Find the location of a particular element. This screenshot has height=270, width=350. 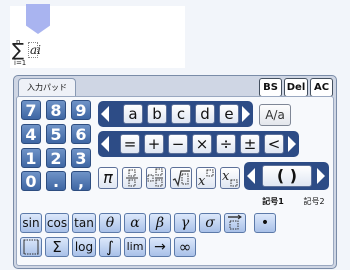

all-clear-button: AC is located at coordinates (321, 87).